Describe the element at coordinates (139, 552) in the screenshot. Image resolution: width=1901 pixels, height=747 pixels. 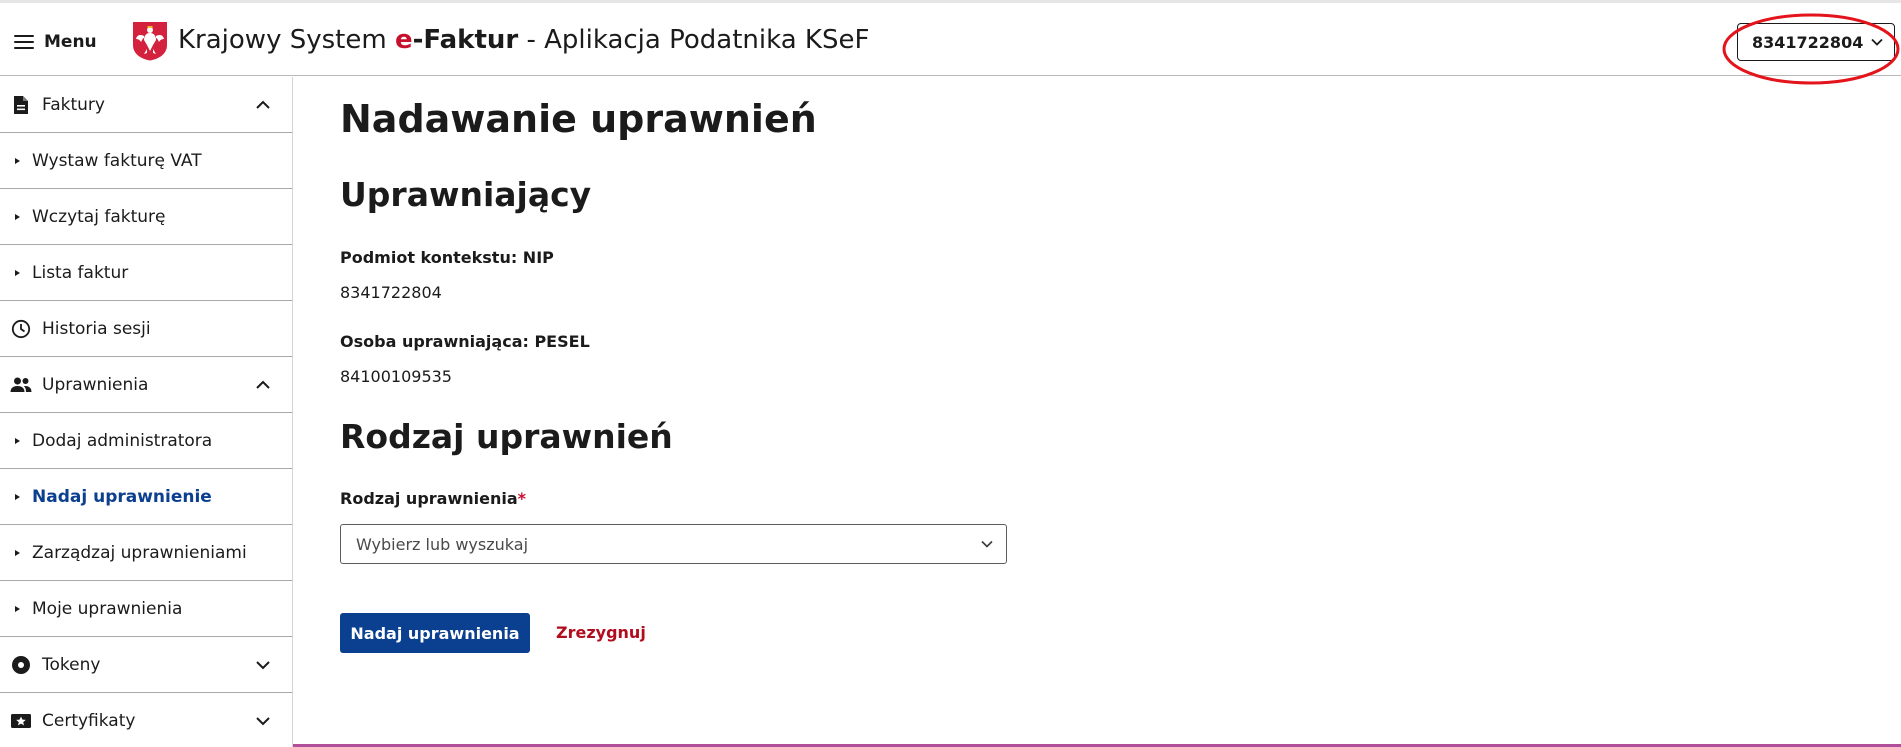
I see `sidebar-item-label: Zarządzaj uprawnieniami` at that location.